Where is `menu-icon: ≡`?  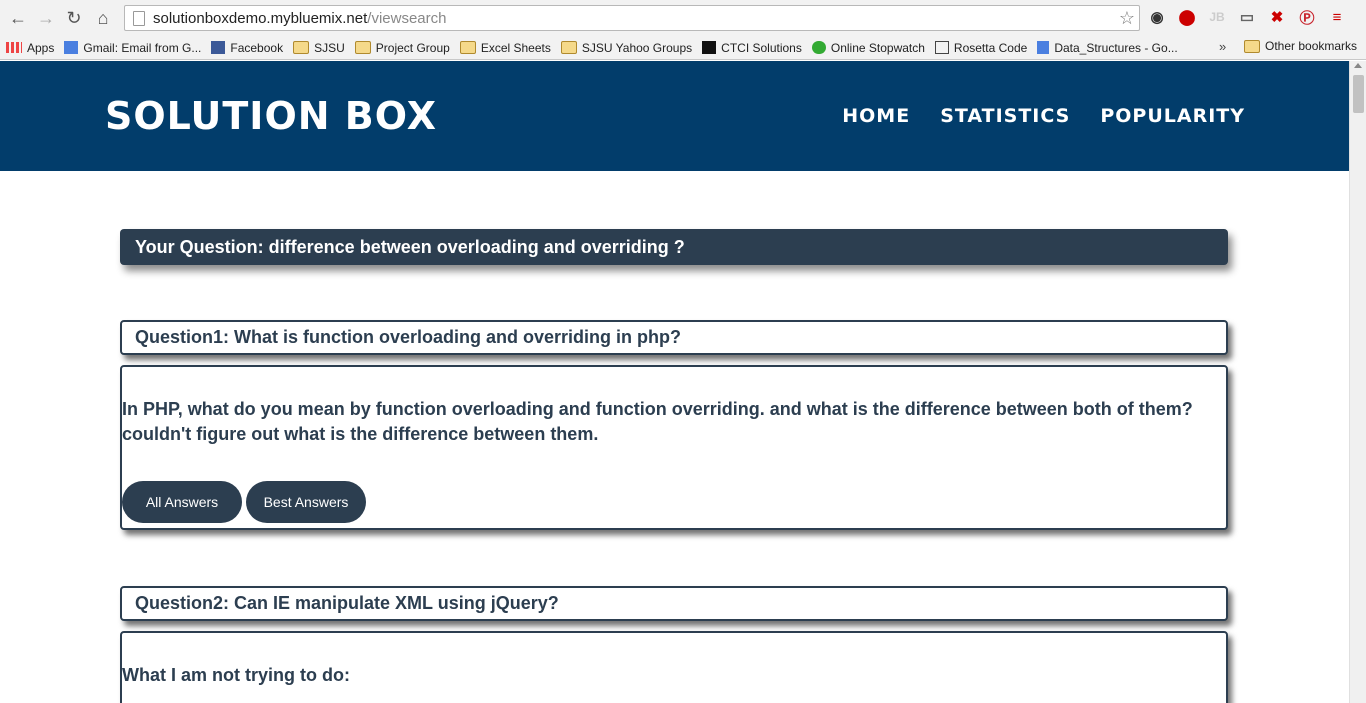
menu-icon: ≡ is located at coordinates (1337, 17).